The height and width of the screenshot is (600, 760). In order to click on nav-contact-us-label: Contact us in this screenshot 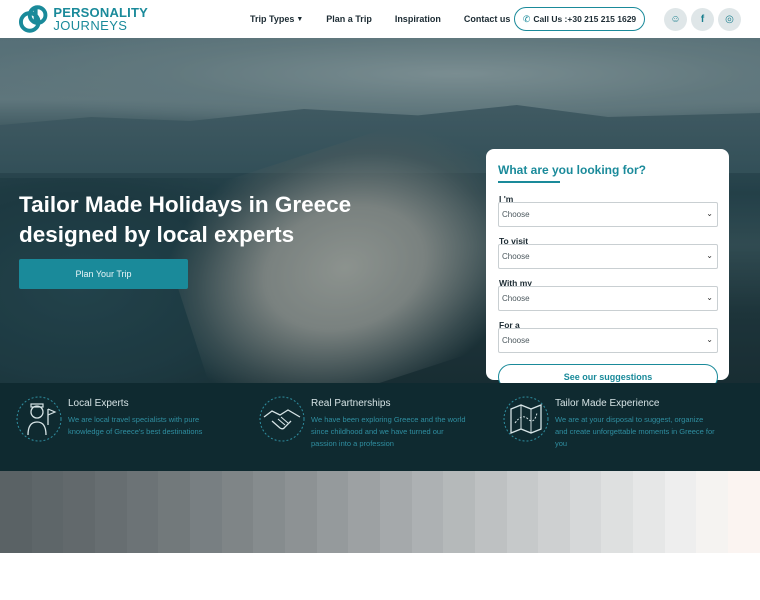, I will do `click(487, 19)`.